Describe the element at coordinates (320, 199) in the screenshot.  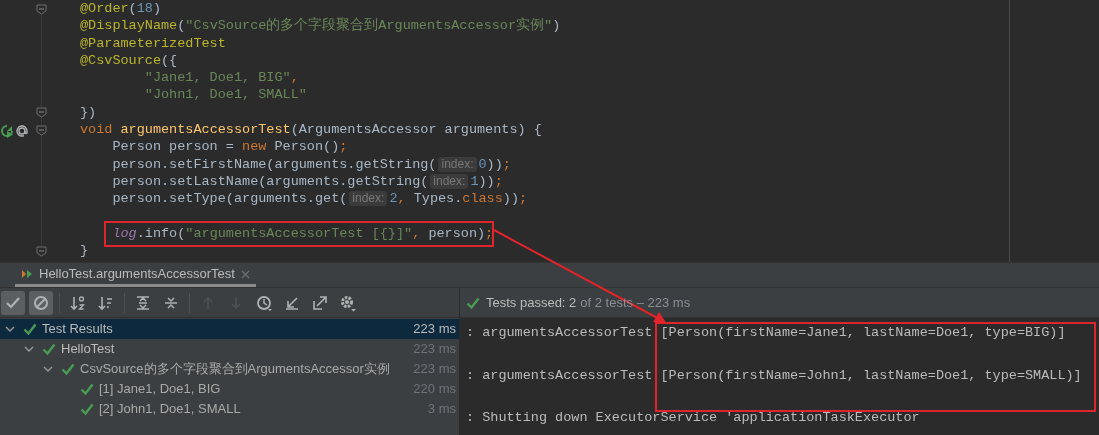
I see `code-line: person.setType(arguments.get( index: 2, Types.class));` at that location.